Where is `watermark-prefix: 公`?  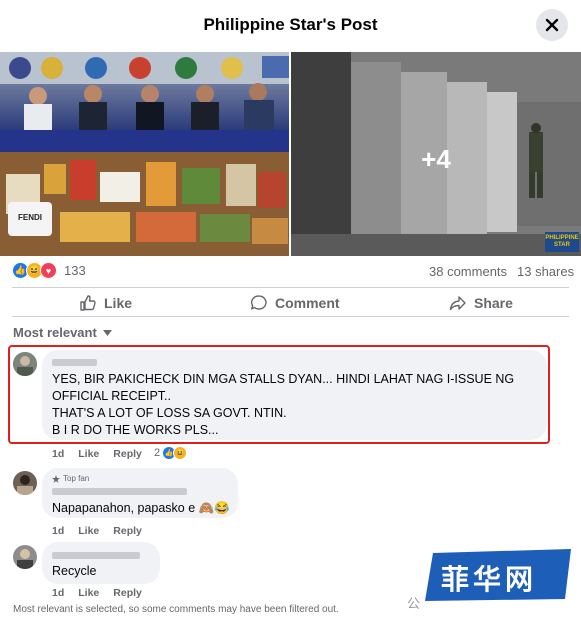 watermark-prefix: 公 is located at coordinates (414, 603).